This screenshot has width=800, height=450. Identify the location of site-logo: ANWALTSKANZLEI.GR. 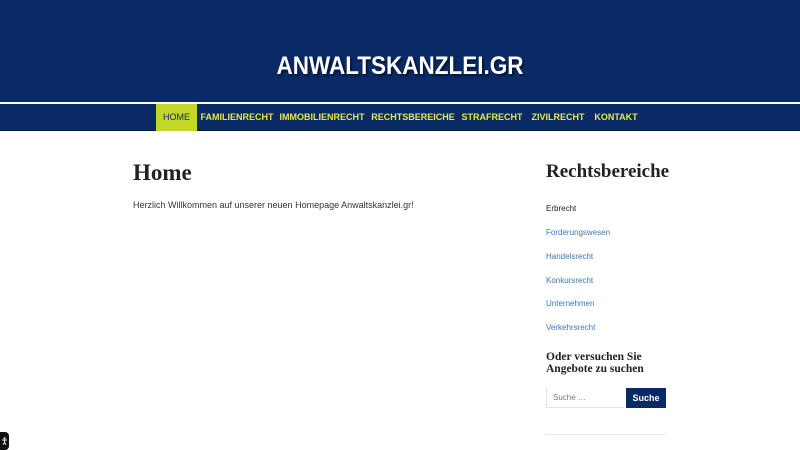
(400, 66).